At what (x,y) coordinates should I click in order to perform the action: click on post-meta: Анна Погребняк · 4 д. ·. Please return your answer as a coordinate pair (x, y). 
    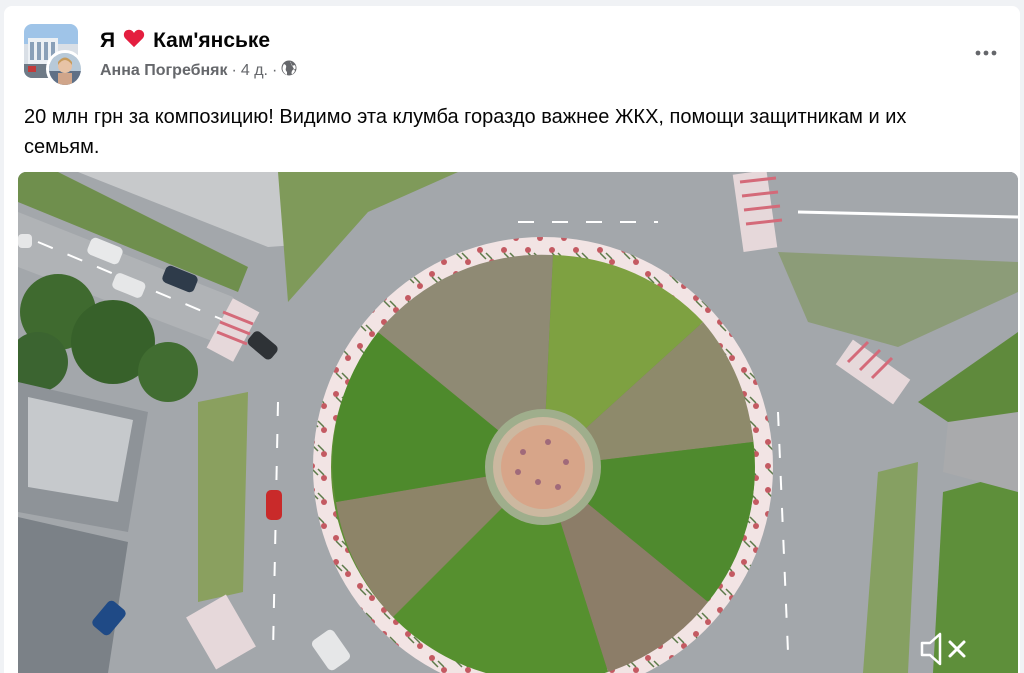
    Looking at the image, I should click on (198, 70).